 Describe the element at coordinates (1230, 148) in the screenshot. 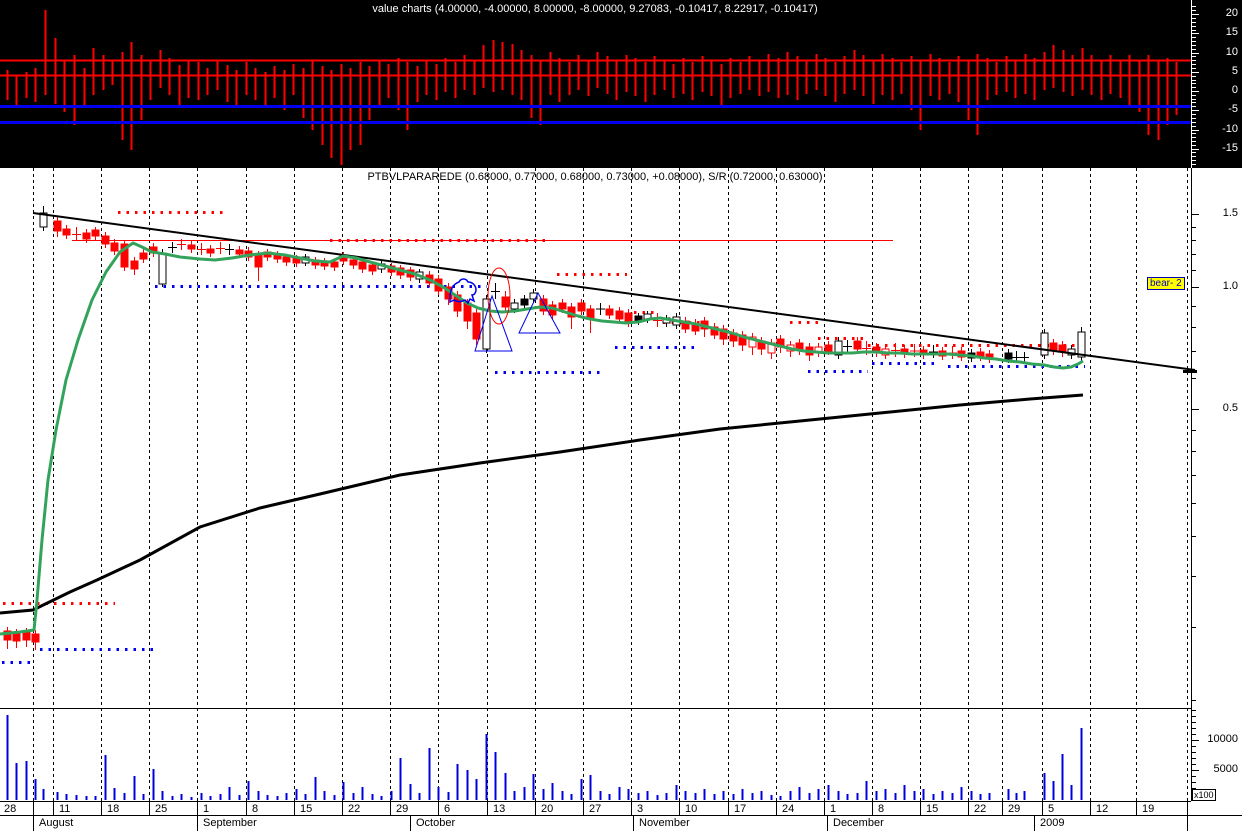

I see `indicator-axis-label: -15` at that location.